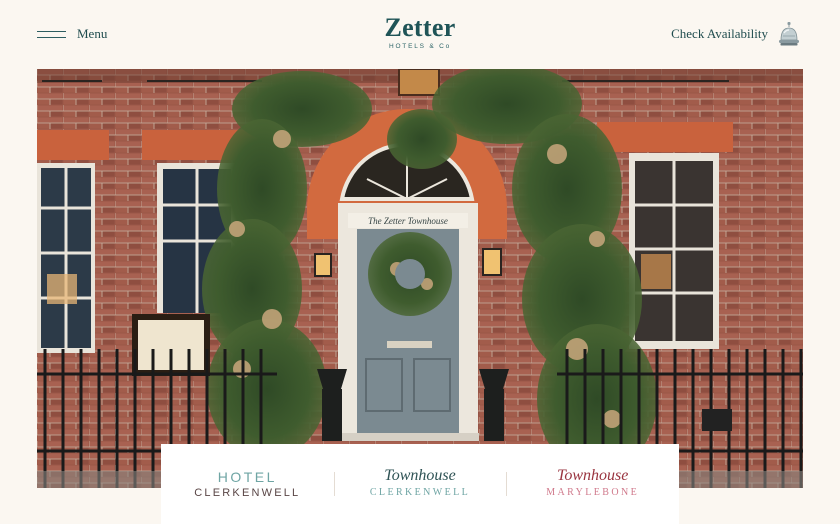 Image resolution: width=840 pixels, height=524 pixels. What do you see at coordinates (593, 492) in the screenshot?
I see `townhouse-marylebone-location: MARYLEBONE` at bounding box center [593, 492].